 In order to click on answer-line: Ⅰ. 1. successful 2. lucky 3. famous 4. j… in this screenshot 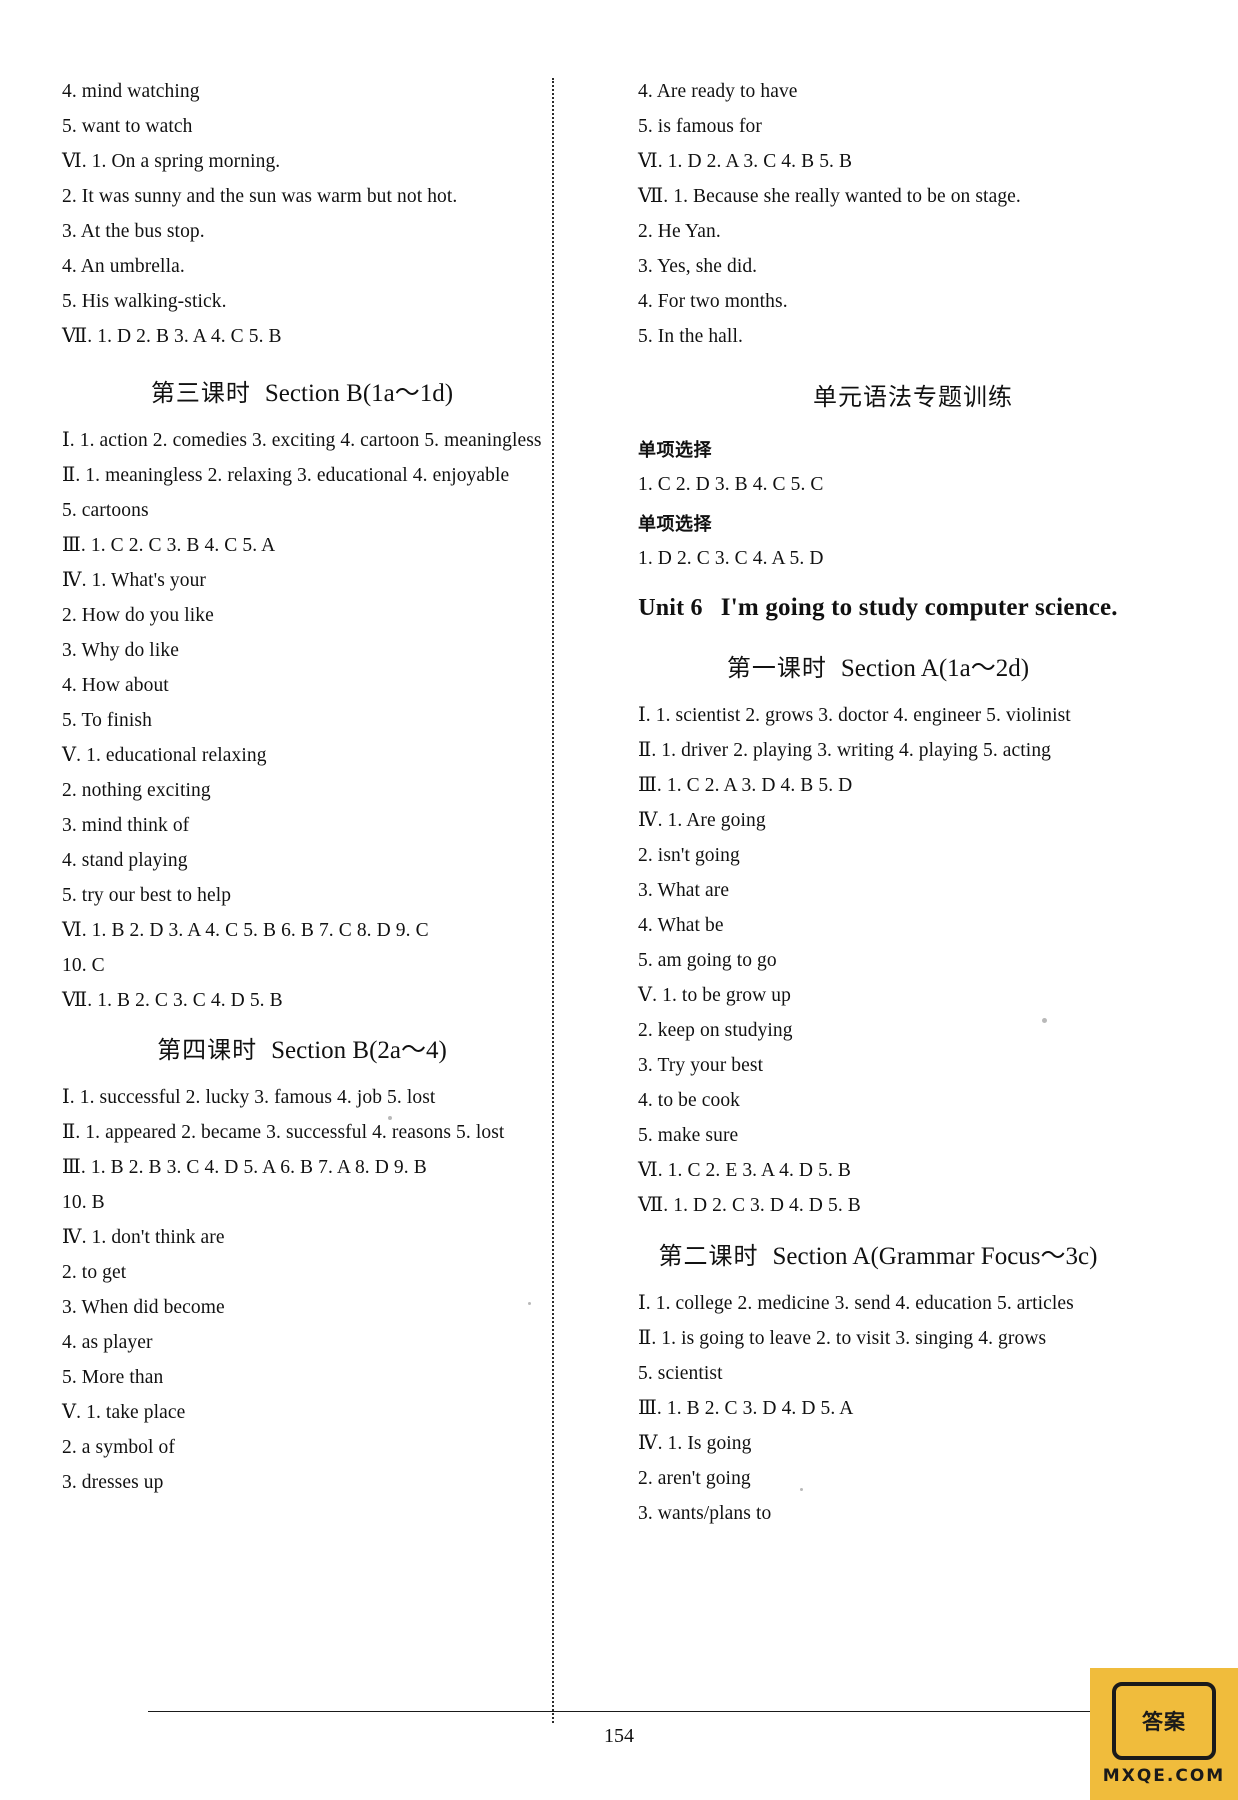, I will do `click(249, 1097)`.